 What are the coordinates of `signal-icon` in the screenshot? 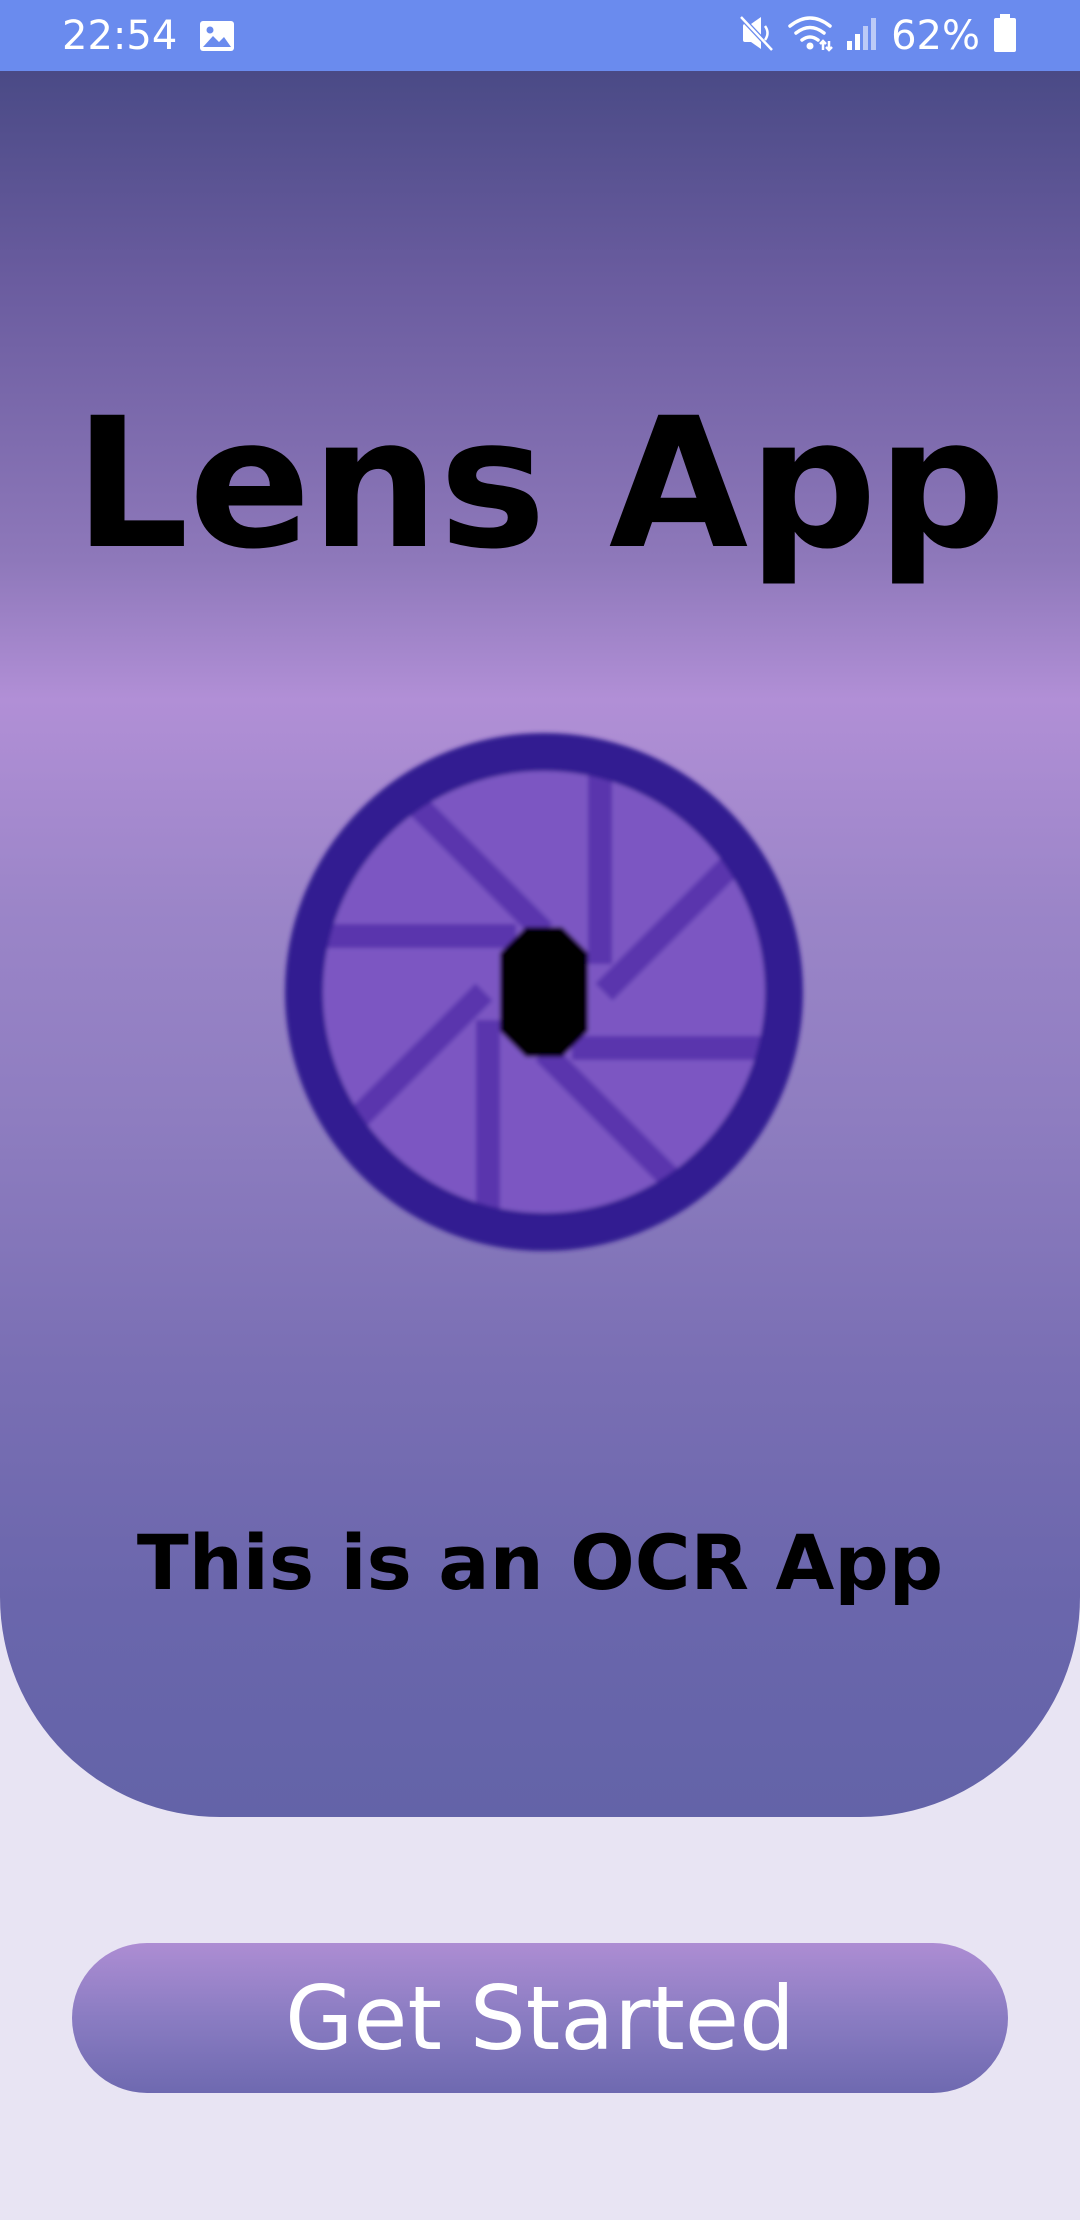 It's located at (862, 35).